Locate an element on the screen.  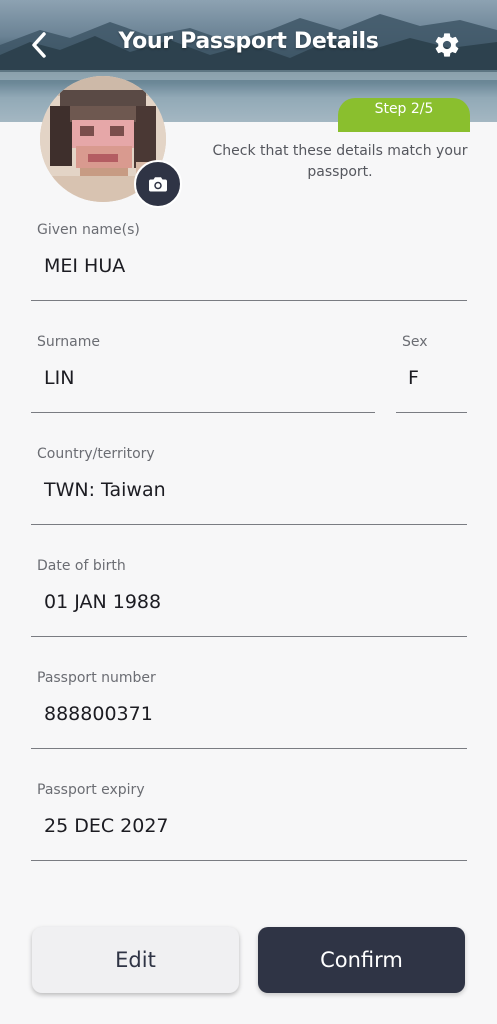
passport-expiry-value: 25 DEC 2027 is located at coordinates (106, 826).